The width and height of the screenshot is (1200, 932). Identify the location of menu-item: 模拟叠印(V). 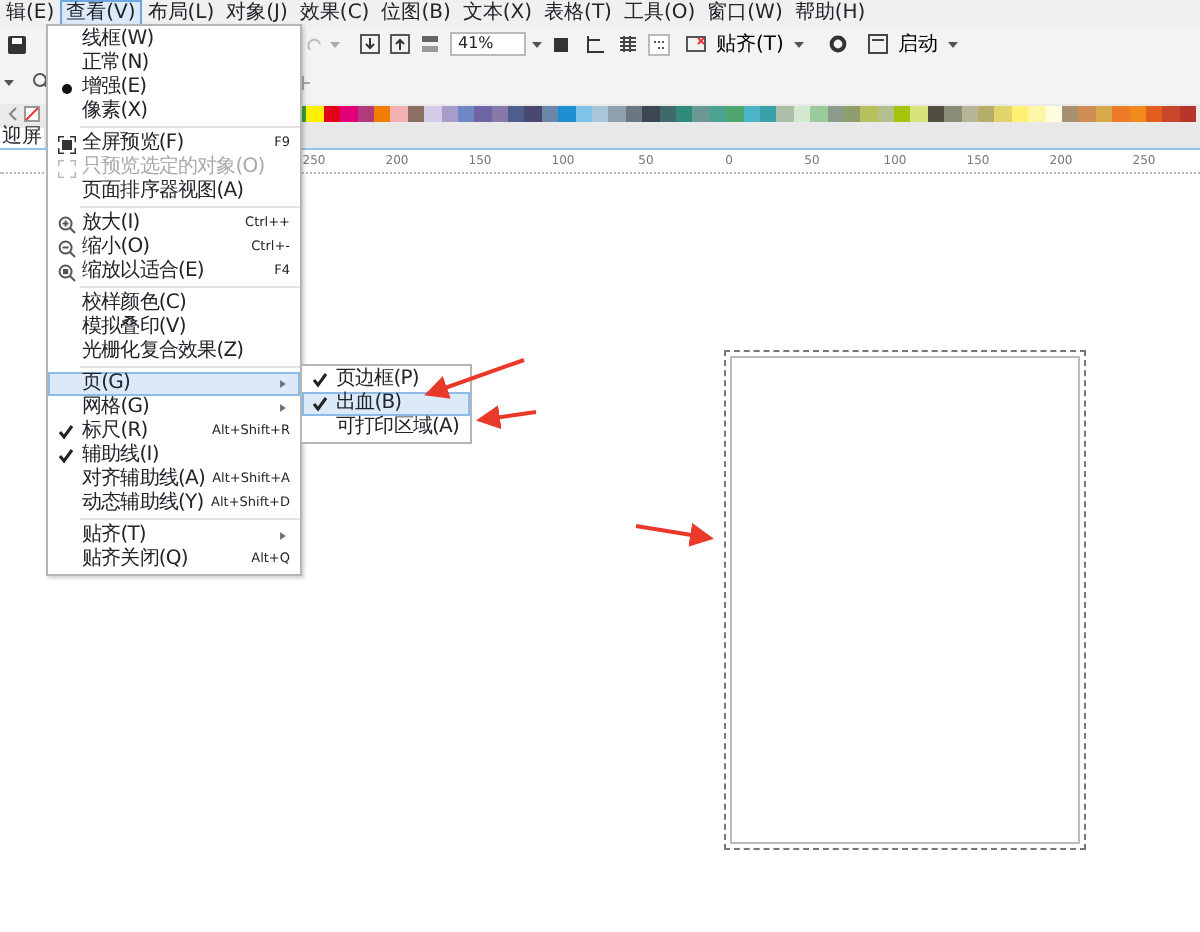
(174, 328).